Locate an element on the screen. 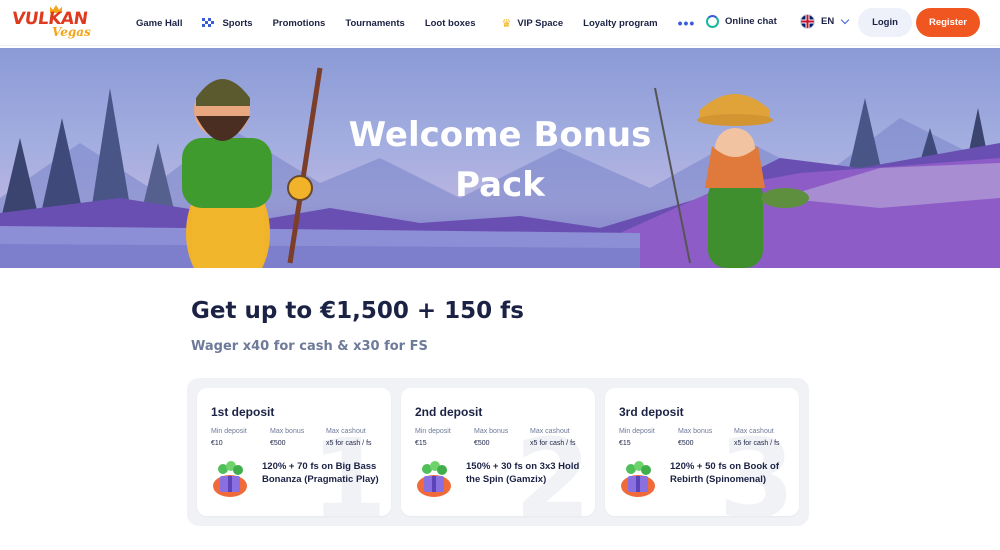 The width and height of the screenshot is (1000, 550). nav-sports-label: Sports is located at coordinates (237, 23).